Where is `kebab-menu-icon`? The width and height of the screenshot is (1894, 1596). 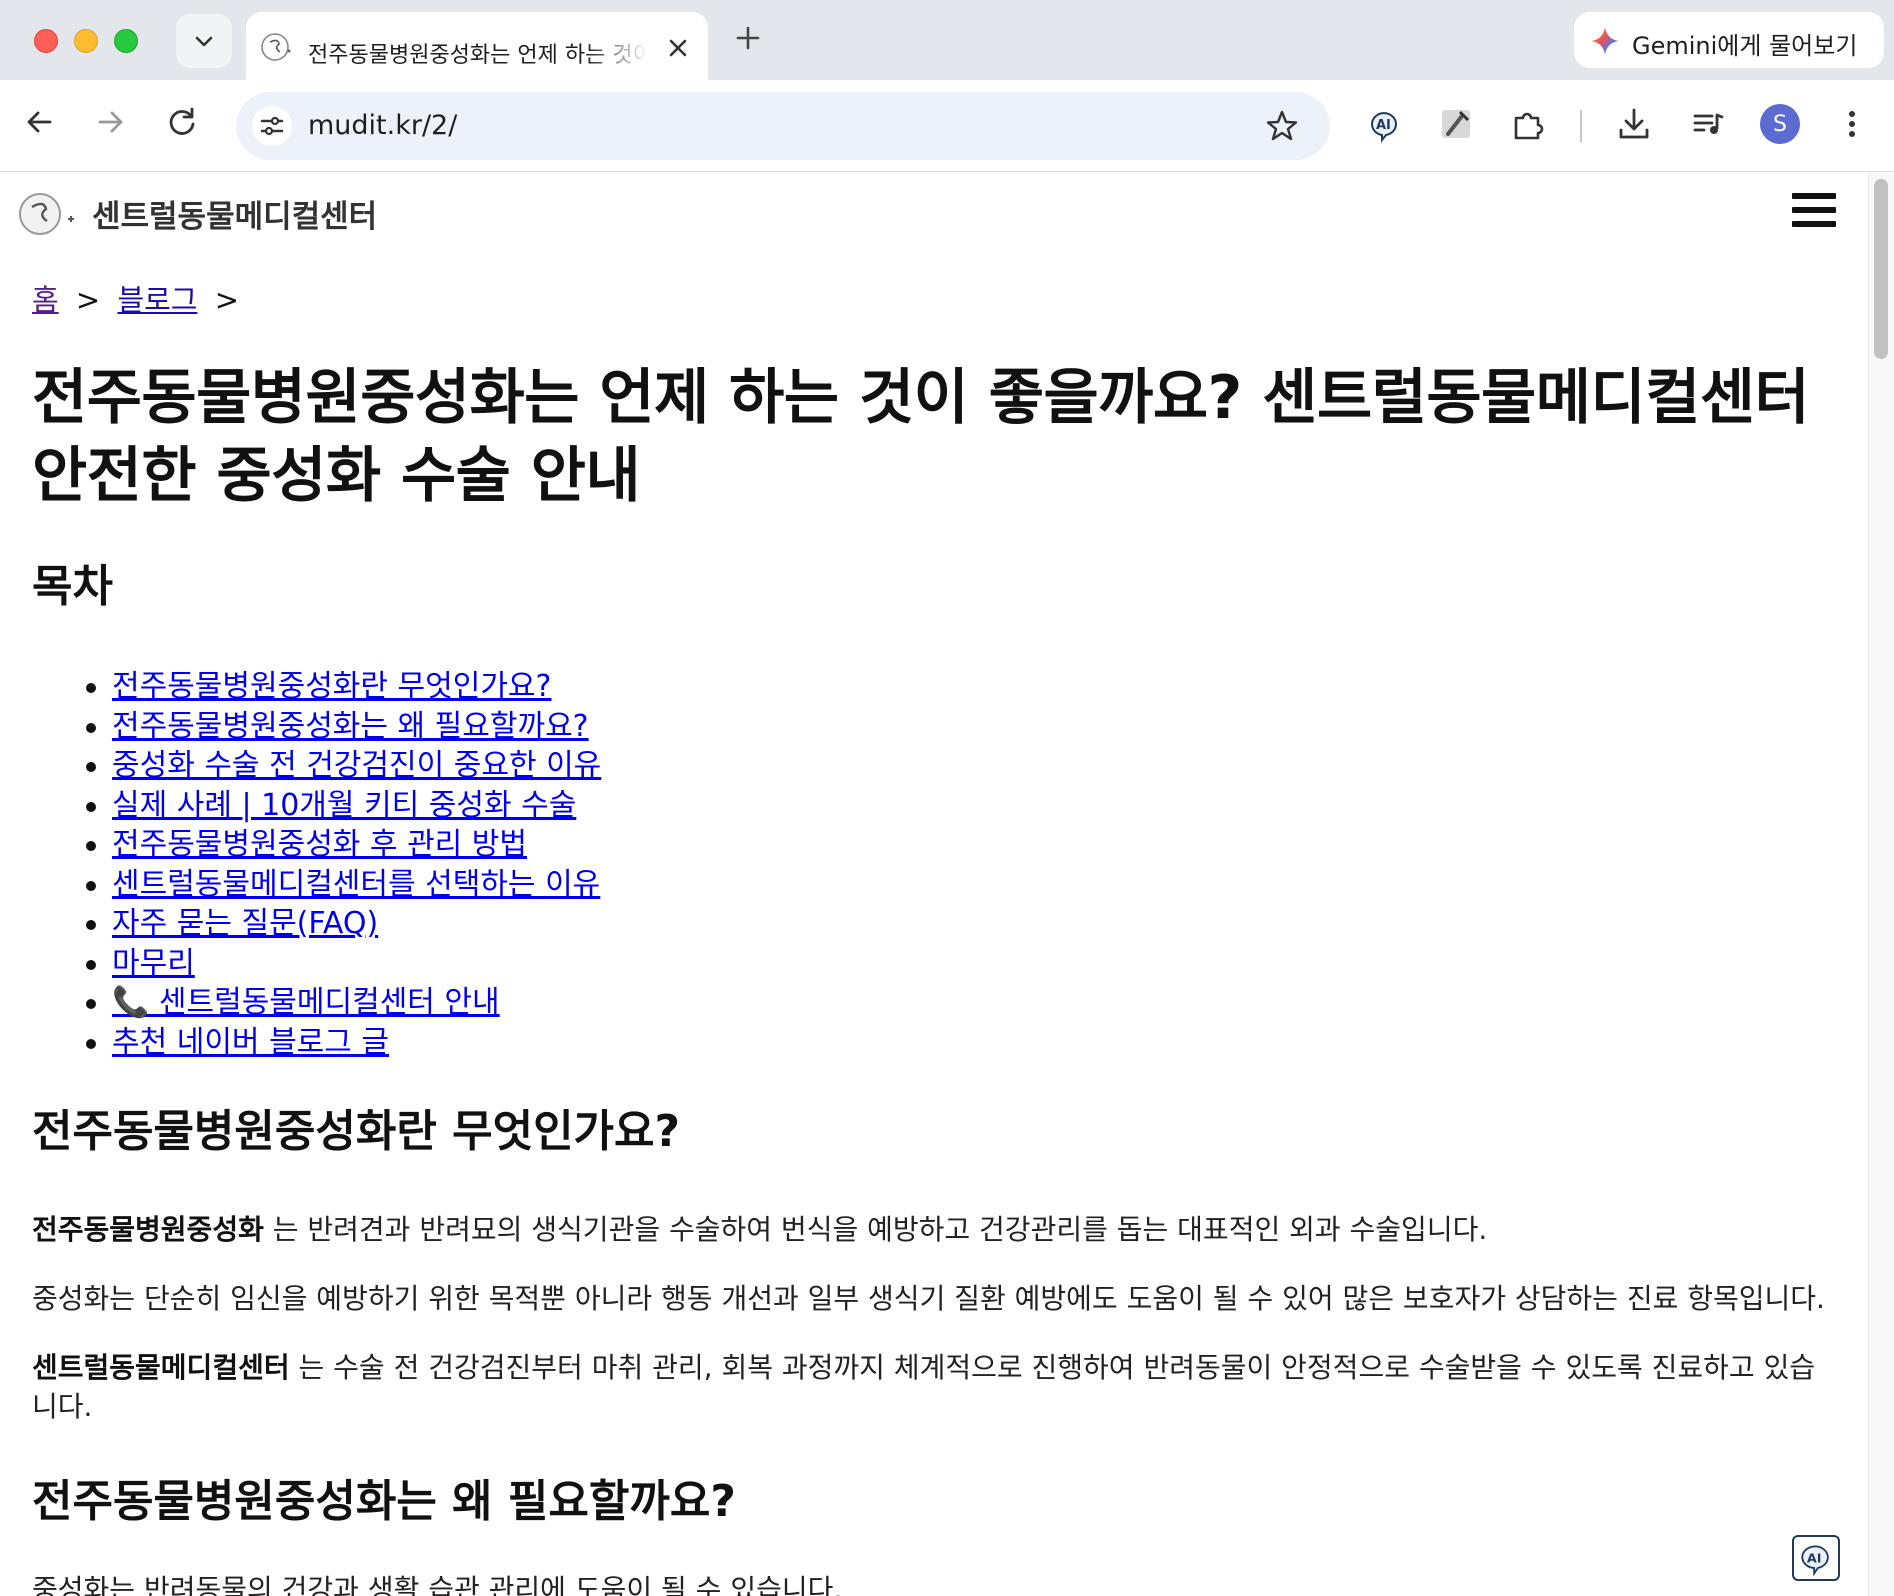
kebab-menu-icon is located at coordinates (1852, 124).